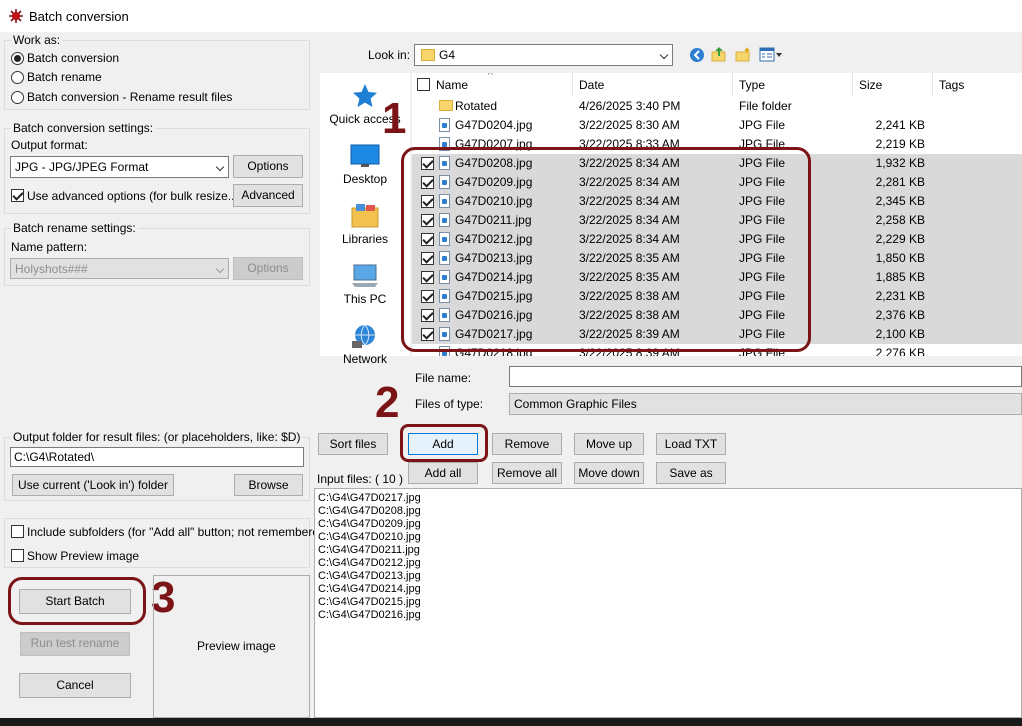 The width and height of the screenshot is (1022, 726). Describe the element at coordinates (543, 55) in the screenshot. I see `look-in-select: G4` at that location.